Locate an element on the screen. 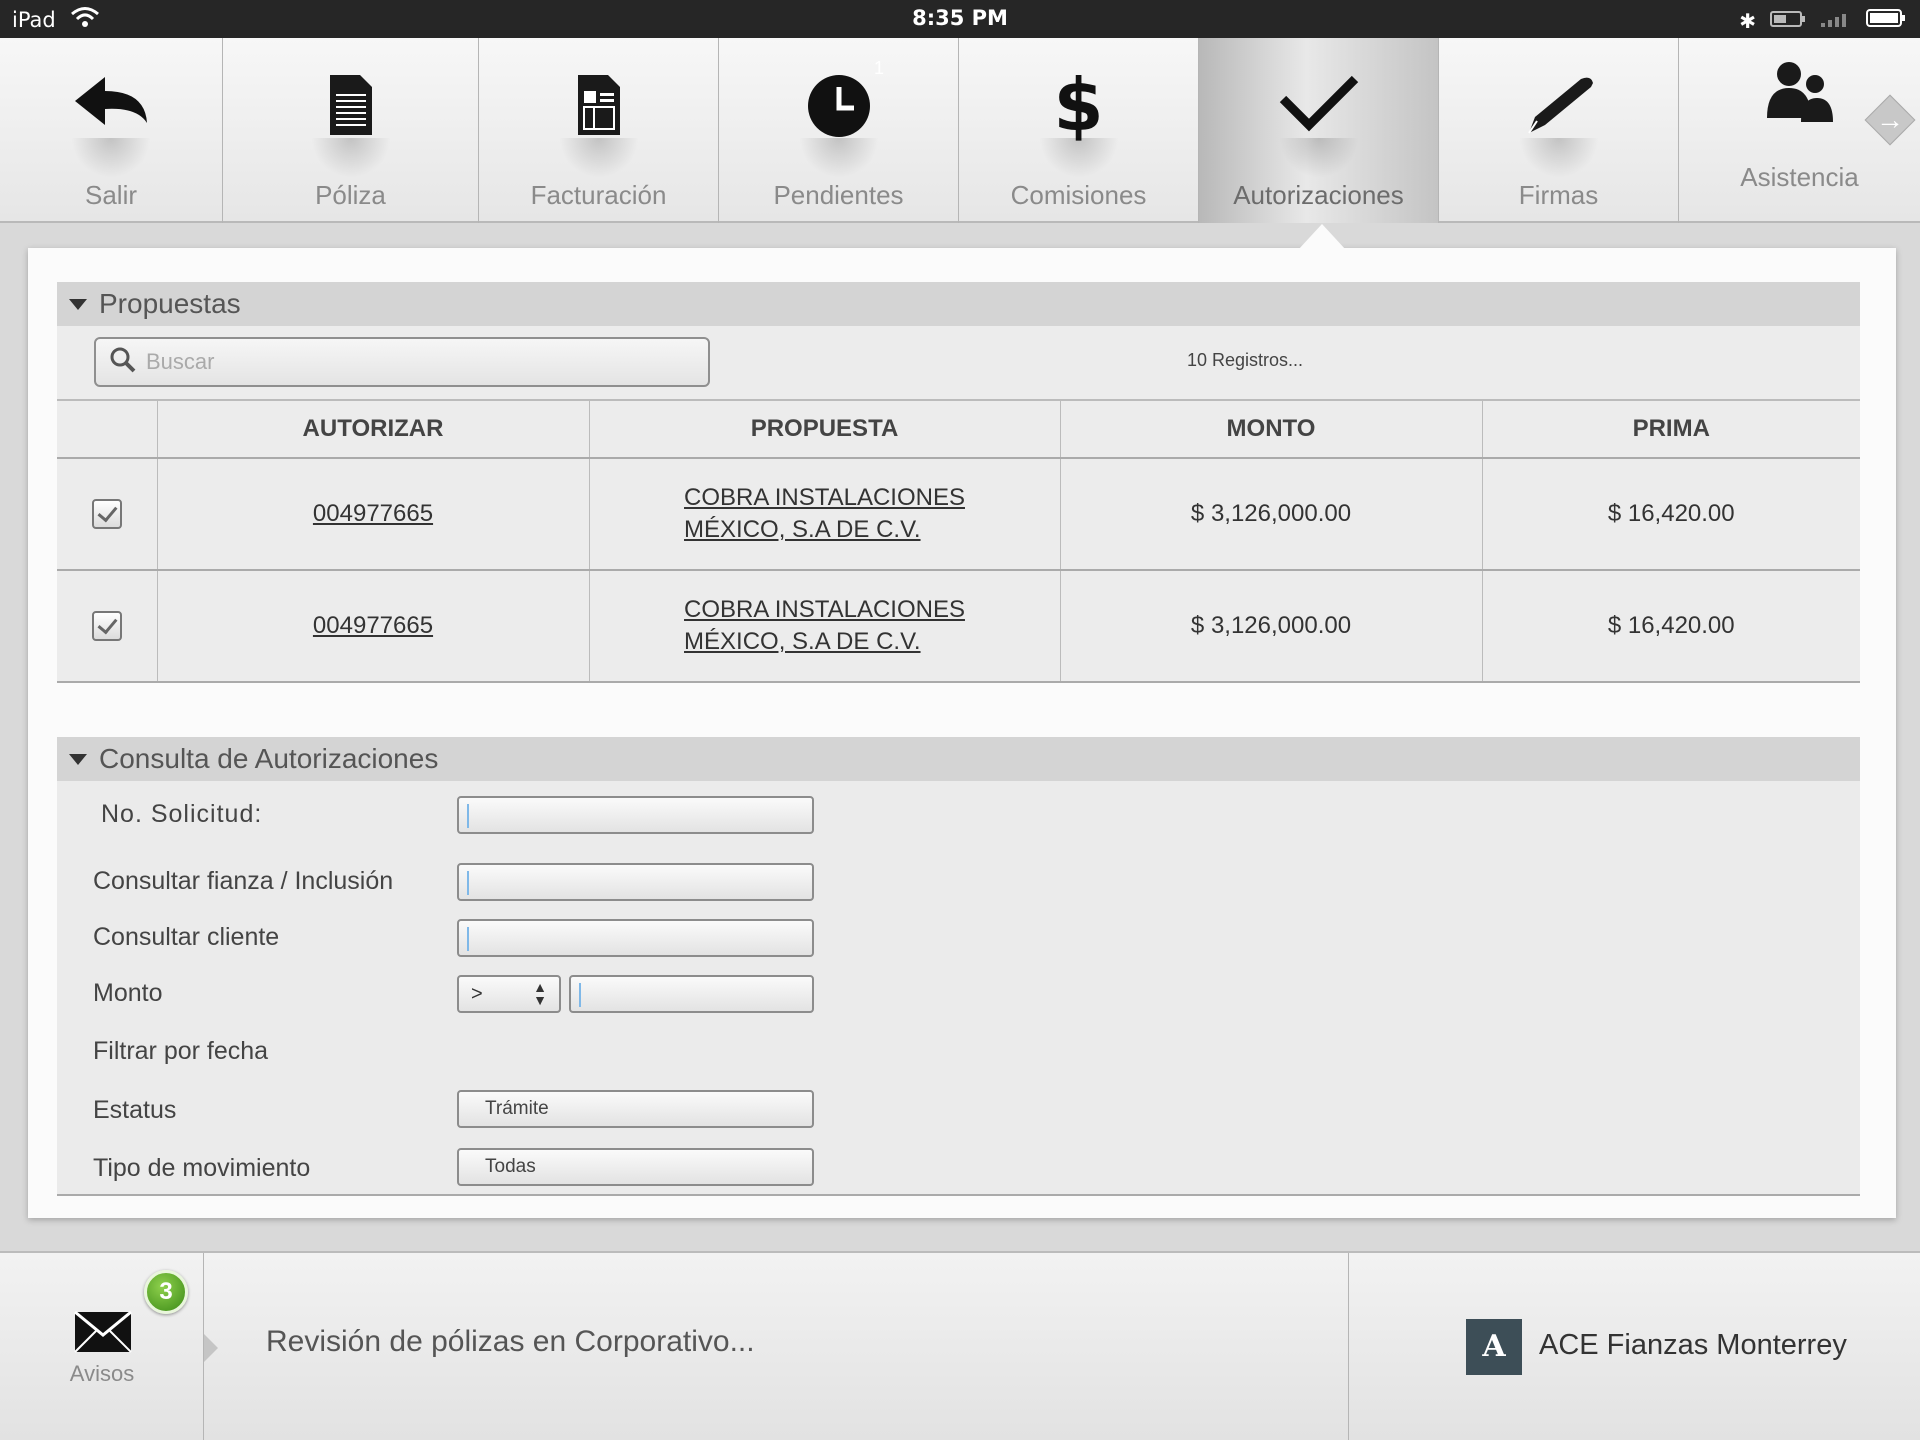  toolbar-label: Autorizaciones is located at coordinates (1318, 195).